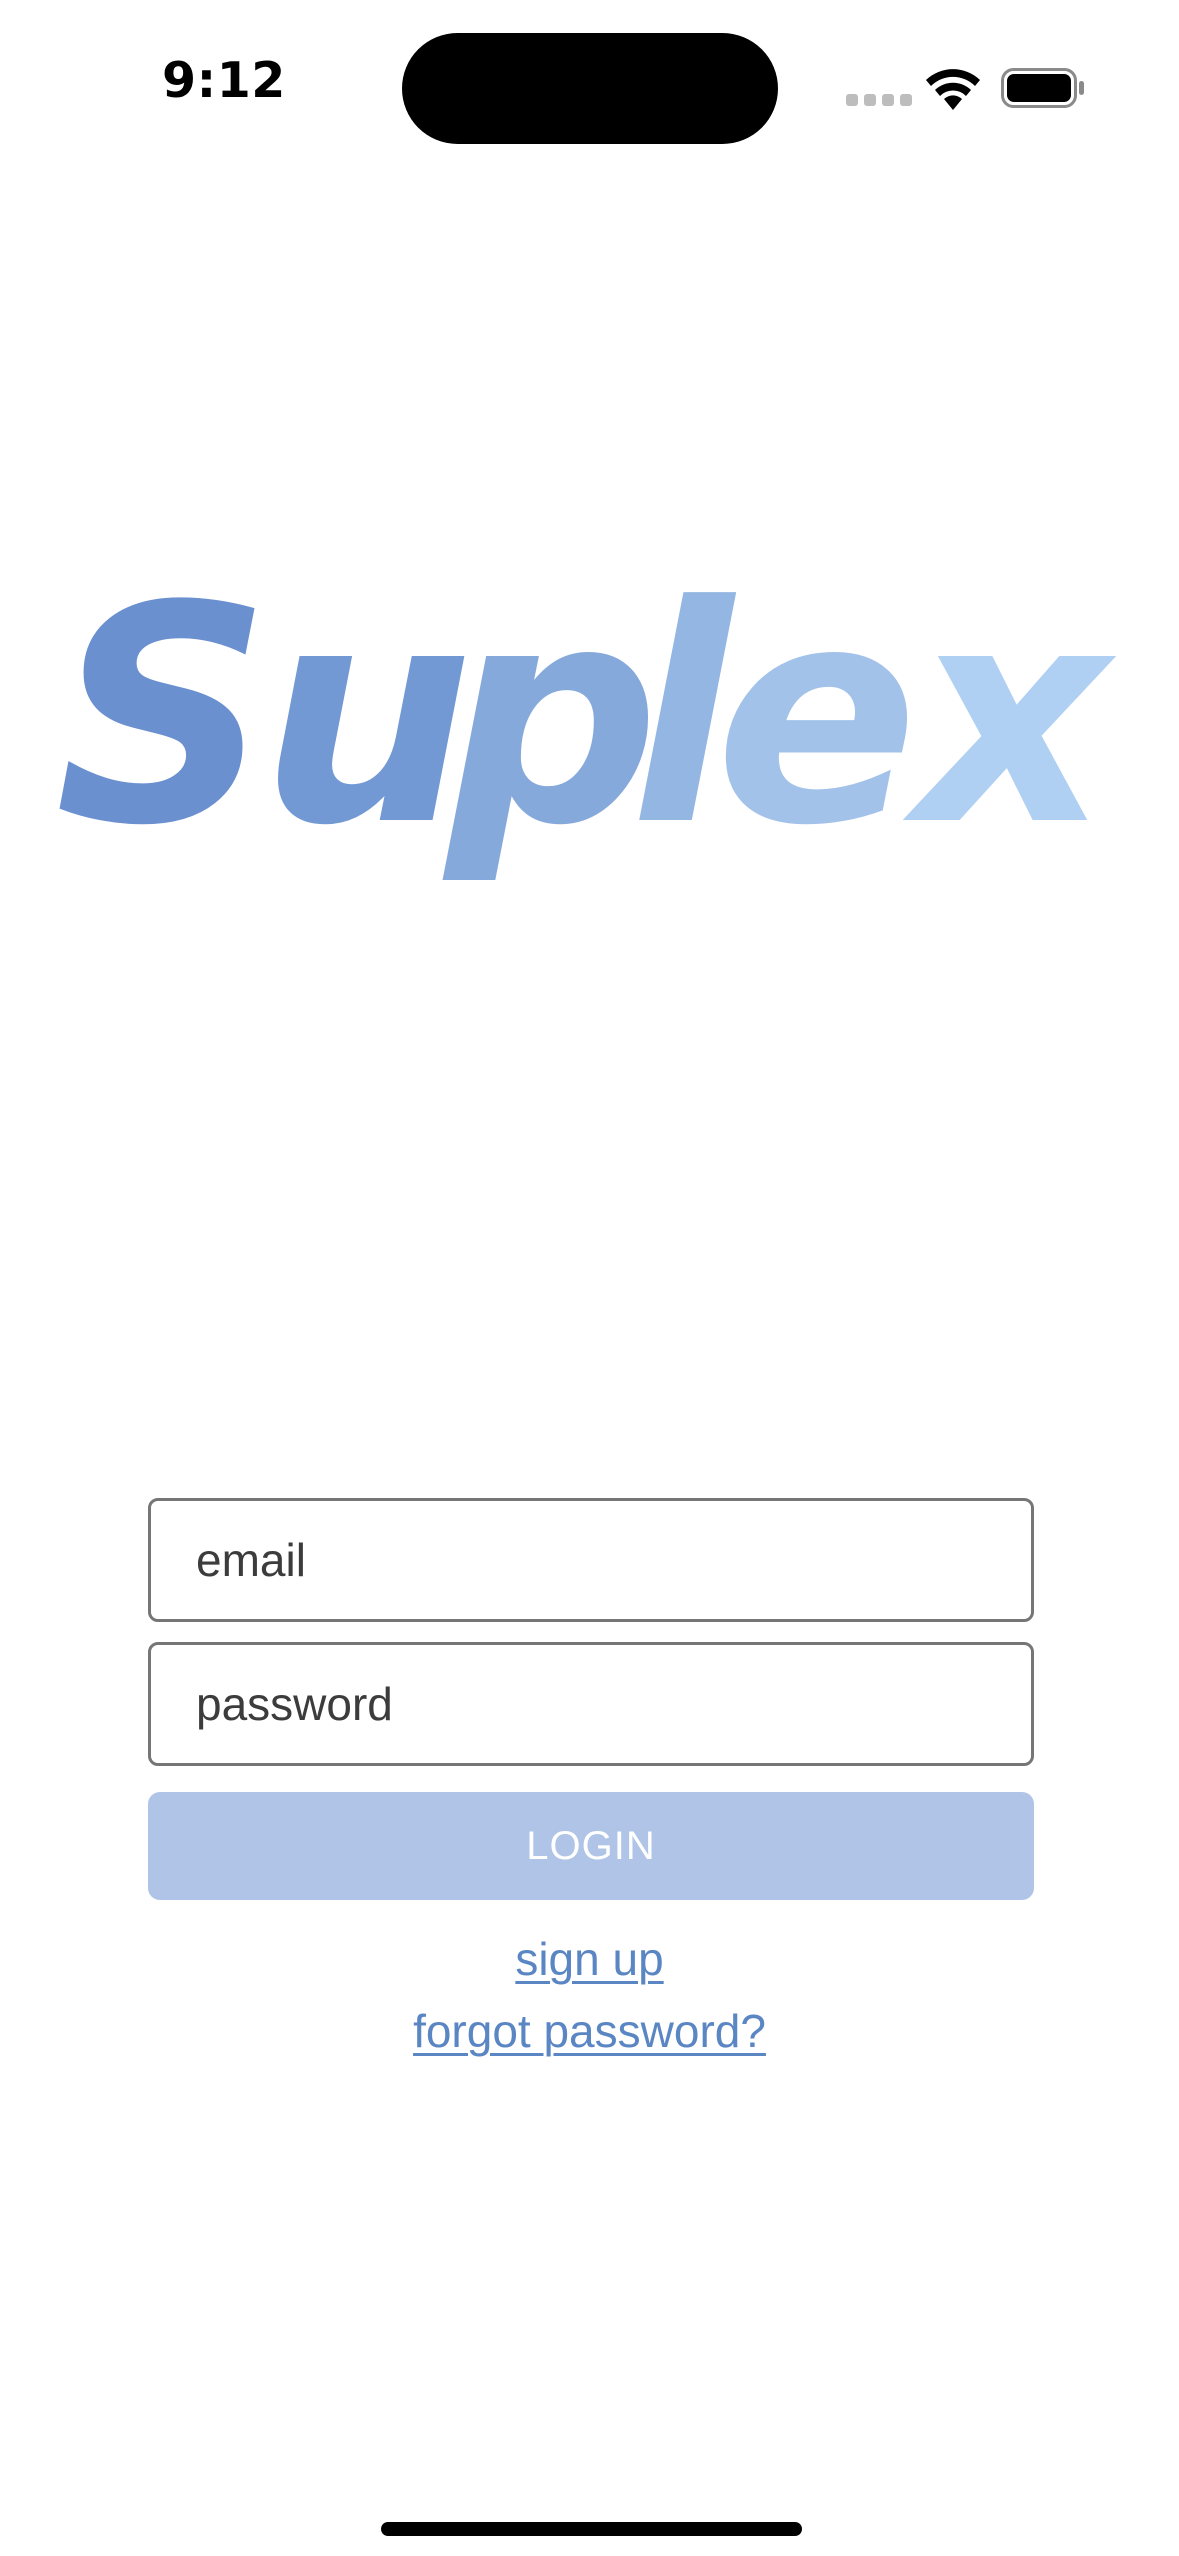 This screenshot has width=1179, height=2556. Describe the element at coordinates (1009, 730) in the screenshot. I see `logo-letter: x` at that location.